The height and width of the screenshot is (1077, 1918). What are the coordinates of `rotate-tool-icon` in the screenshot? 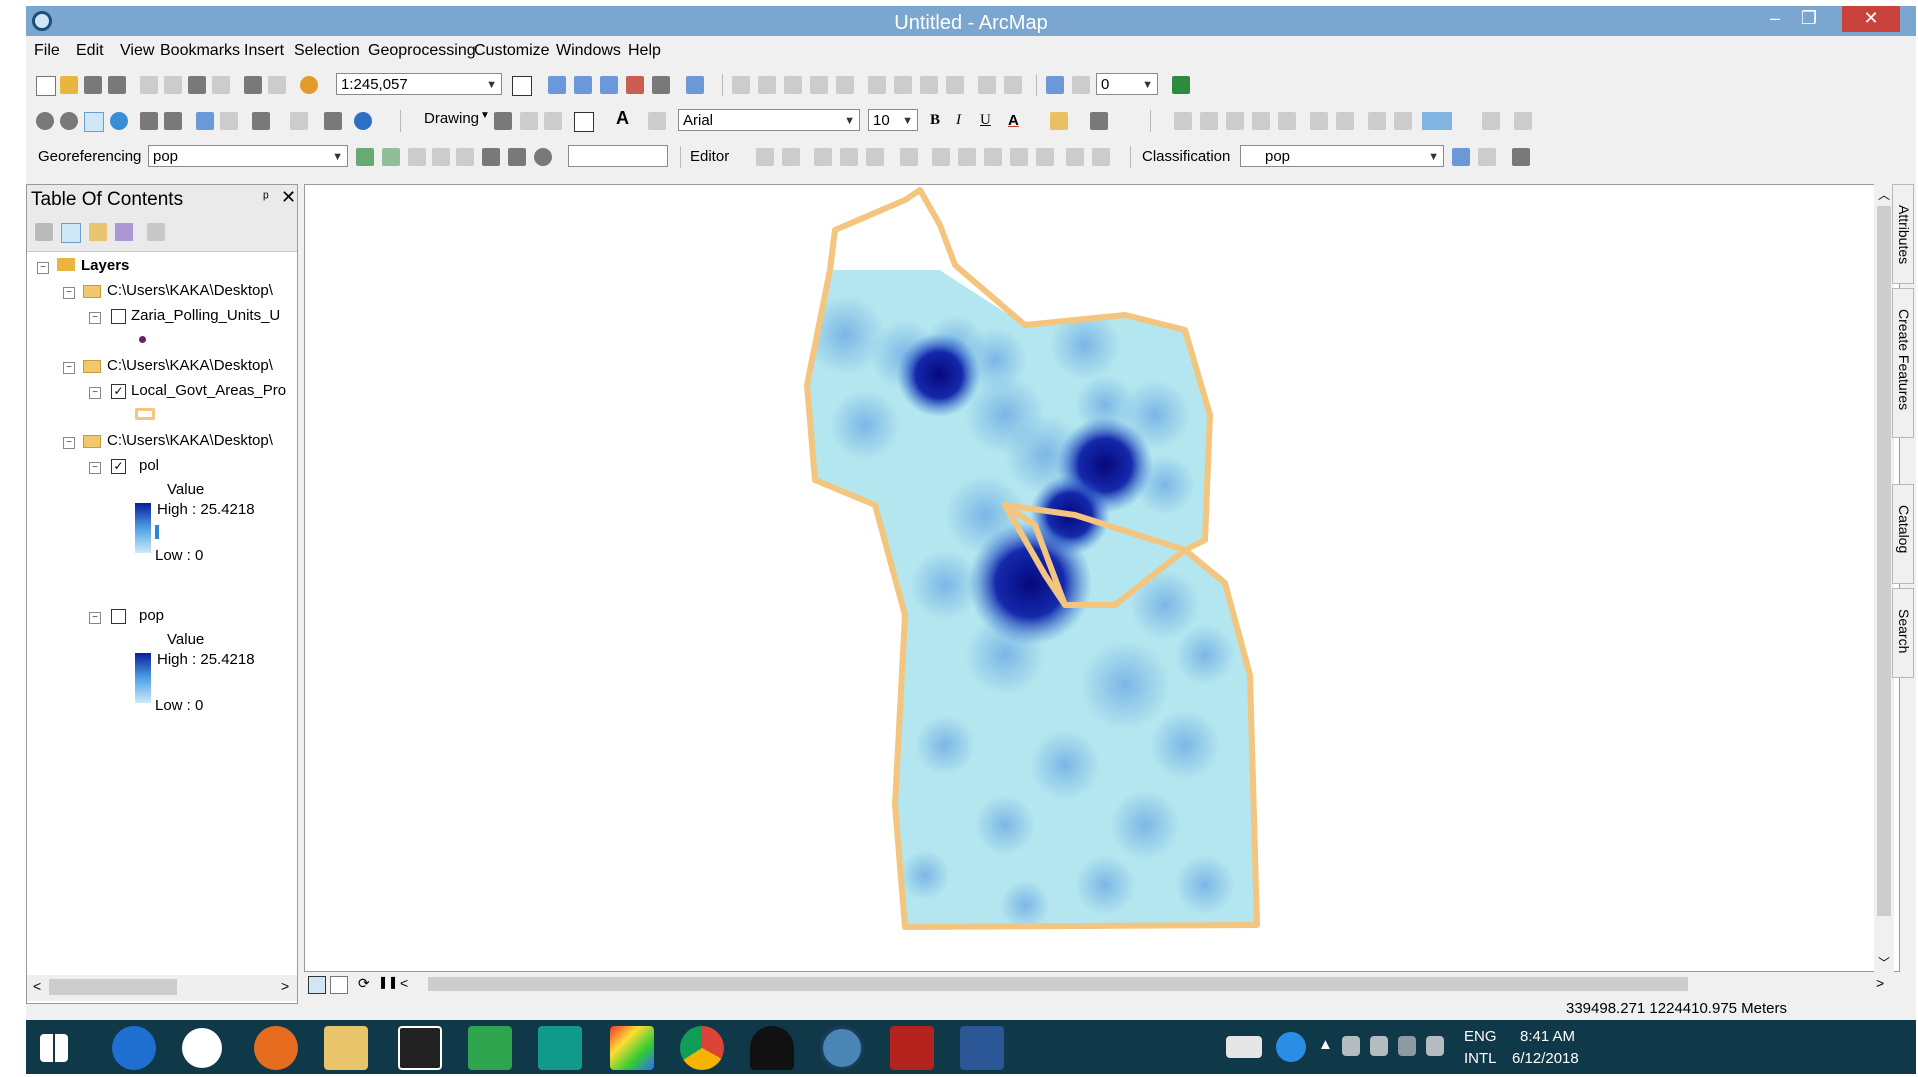 It's located at (1045, 157).